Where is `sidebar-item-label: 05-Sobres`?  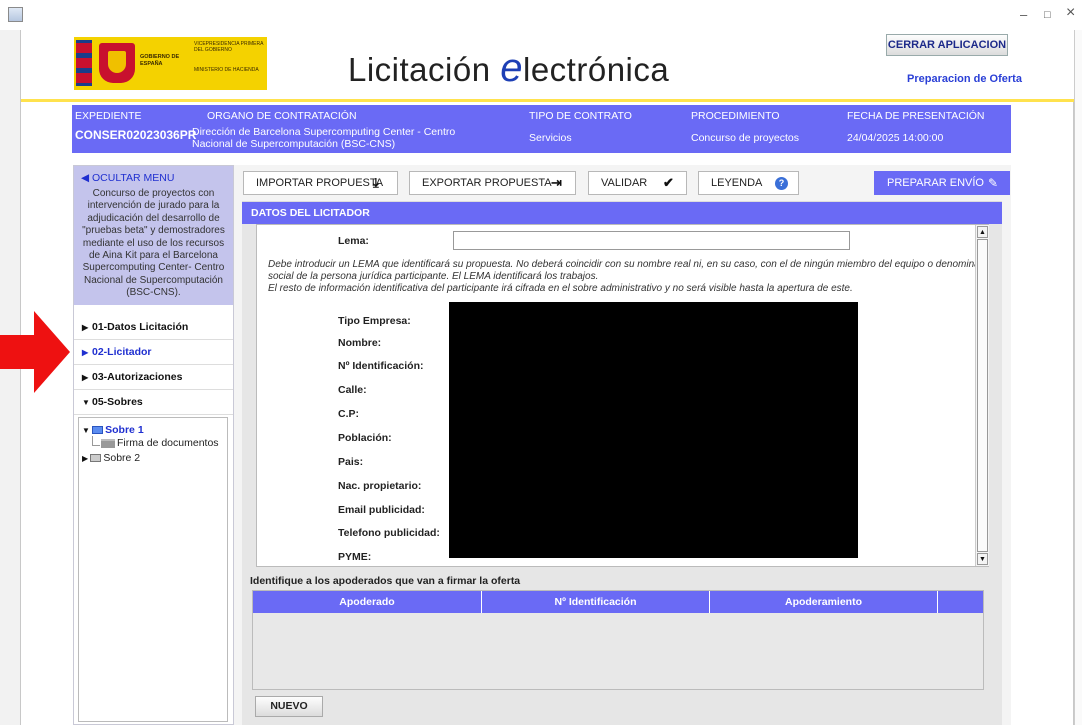
sidebar-item-label: 05-Sobres is located at coordinates (117, 402).